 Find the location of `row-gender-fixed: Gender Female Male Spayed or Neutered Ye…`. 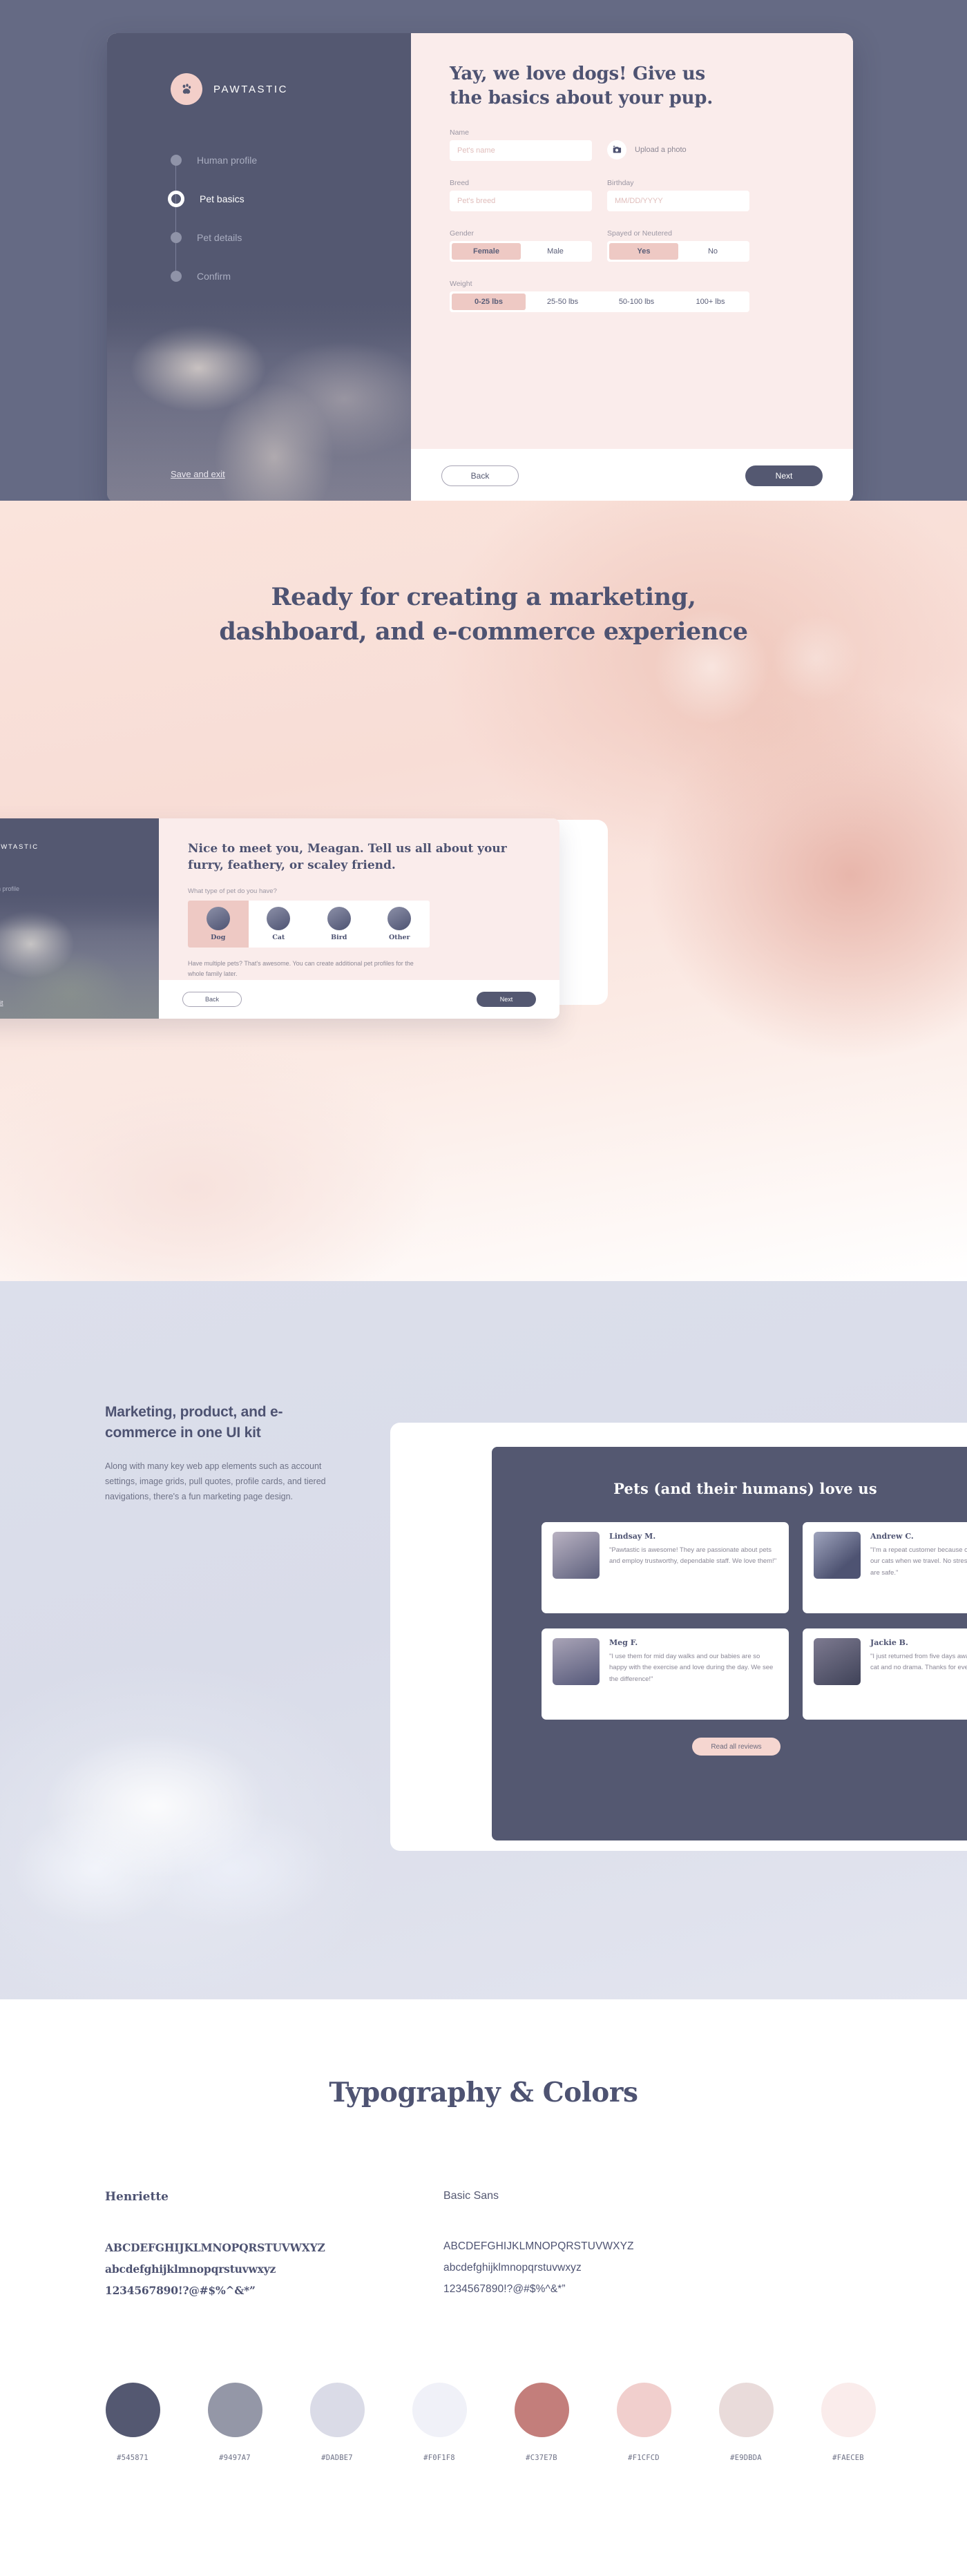

row-gender-fixed: Gender Female Male Spayed or Neutered Ye… is located at coordinates (632, 245).